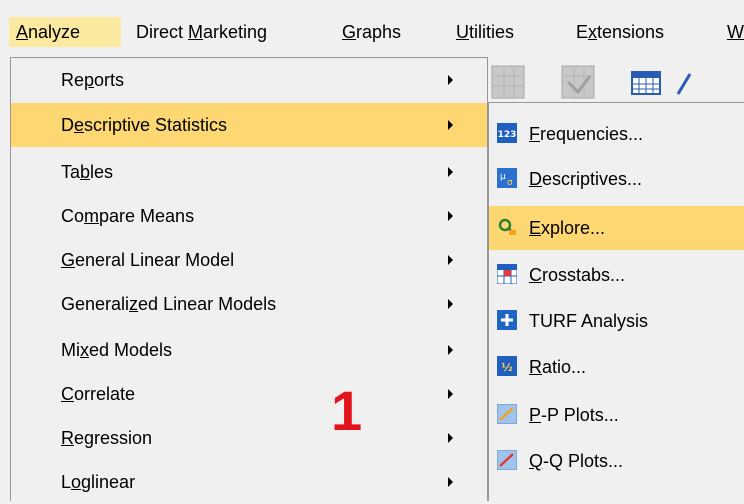 The height and width of the screenshot is (504, 744). Describe the element at coordinates (507, 460) in the screenshot. I see `qq-plots-icon` at that location.